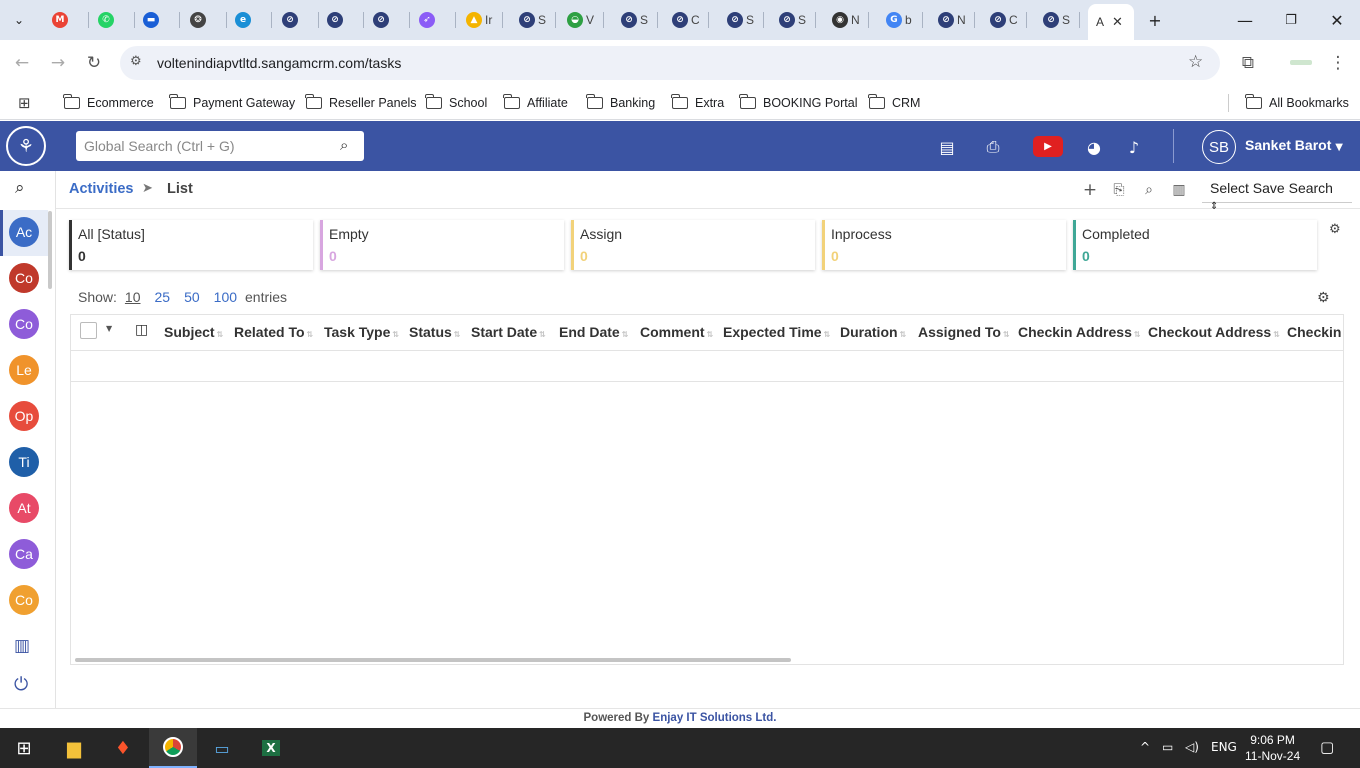 This screenshot has width=1360, height=768. Describe the element at coordinates (1301, 62) in the screenshot. I see `profile-icon` at that location.